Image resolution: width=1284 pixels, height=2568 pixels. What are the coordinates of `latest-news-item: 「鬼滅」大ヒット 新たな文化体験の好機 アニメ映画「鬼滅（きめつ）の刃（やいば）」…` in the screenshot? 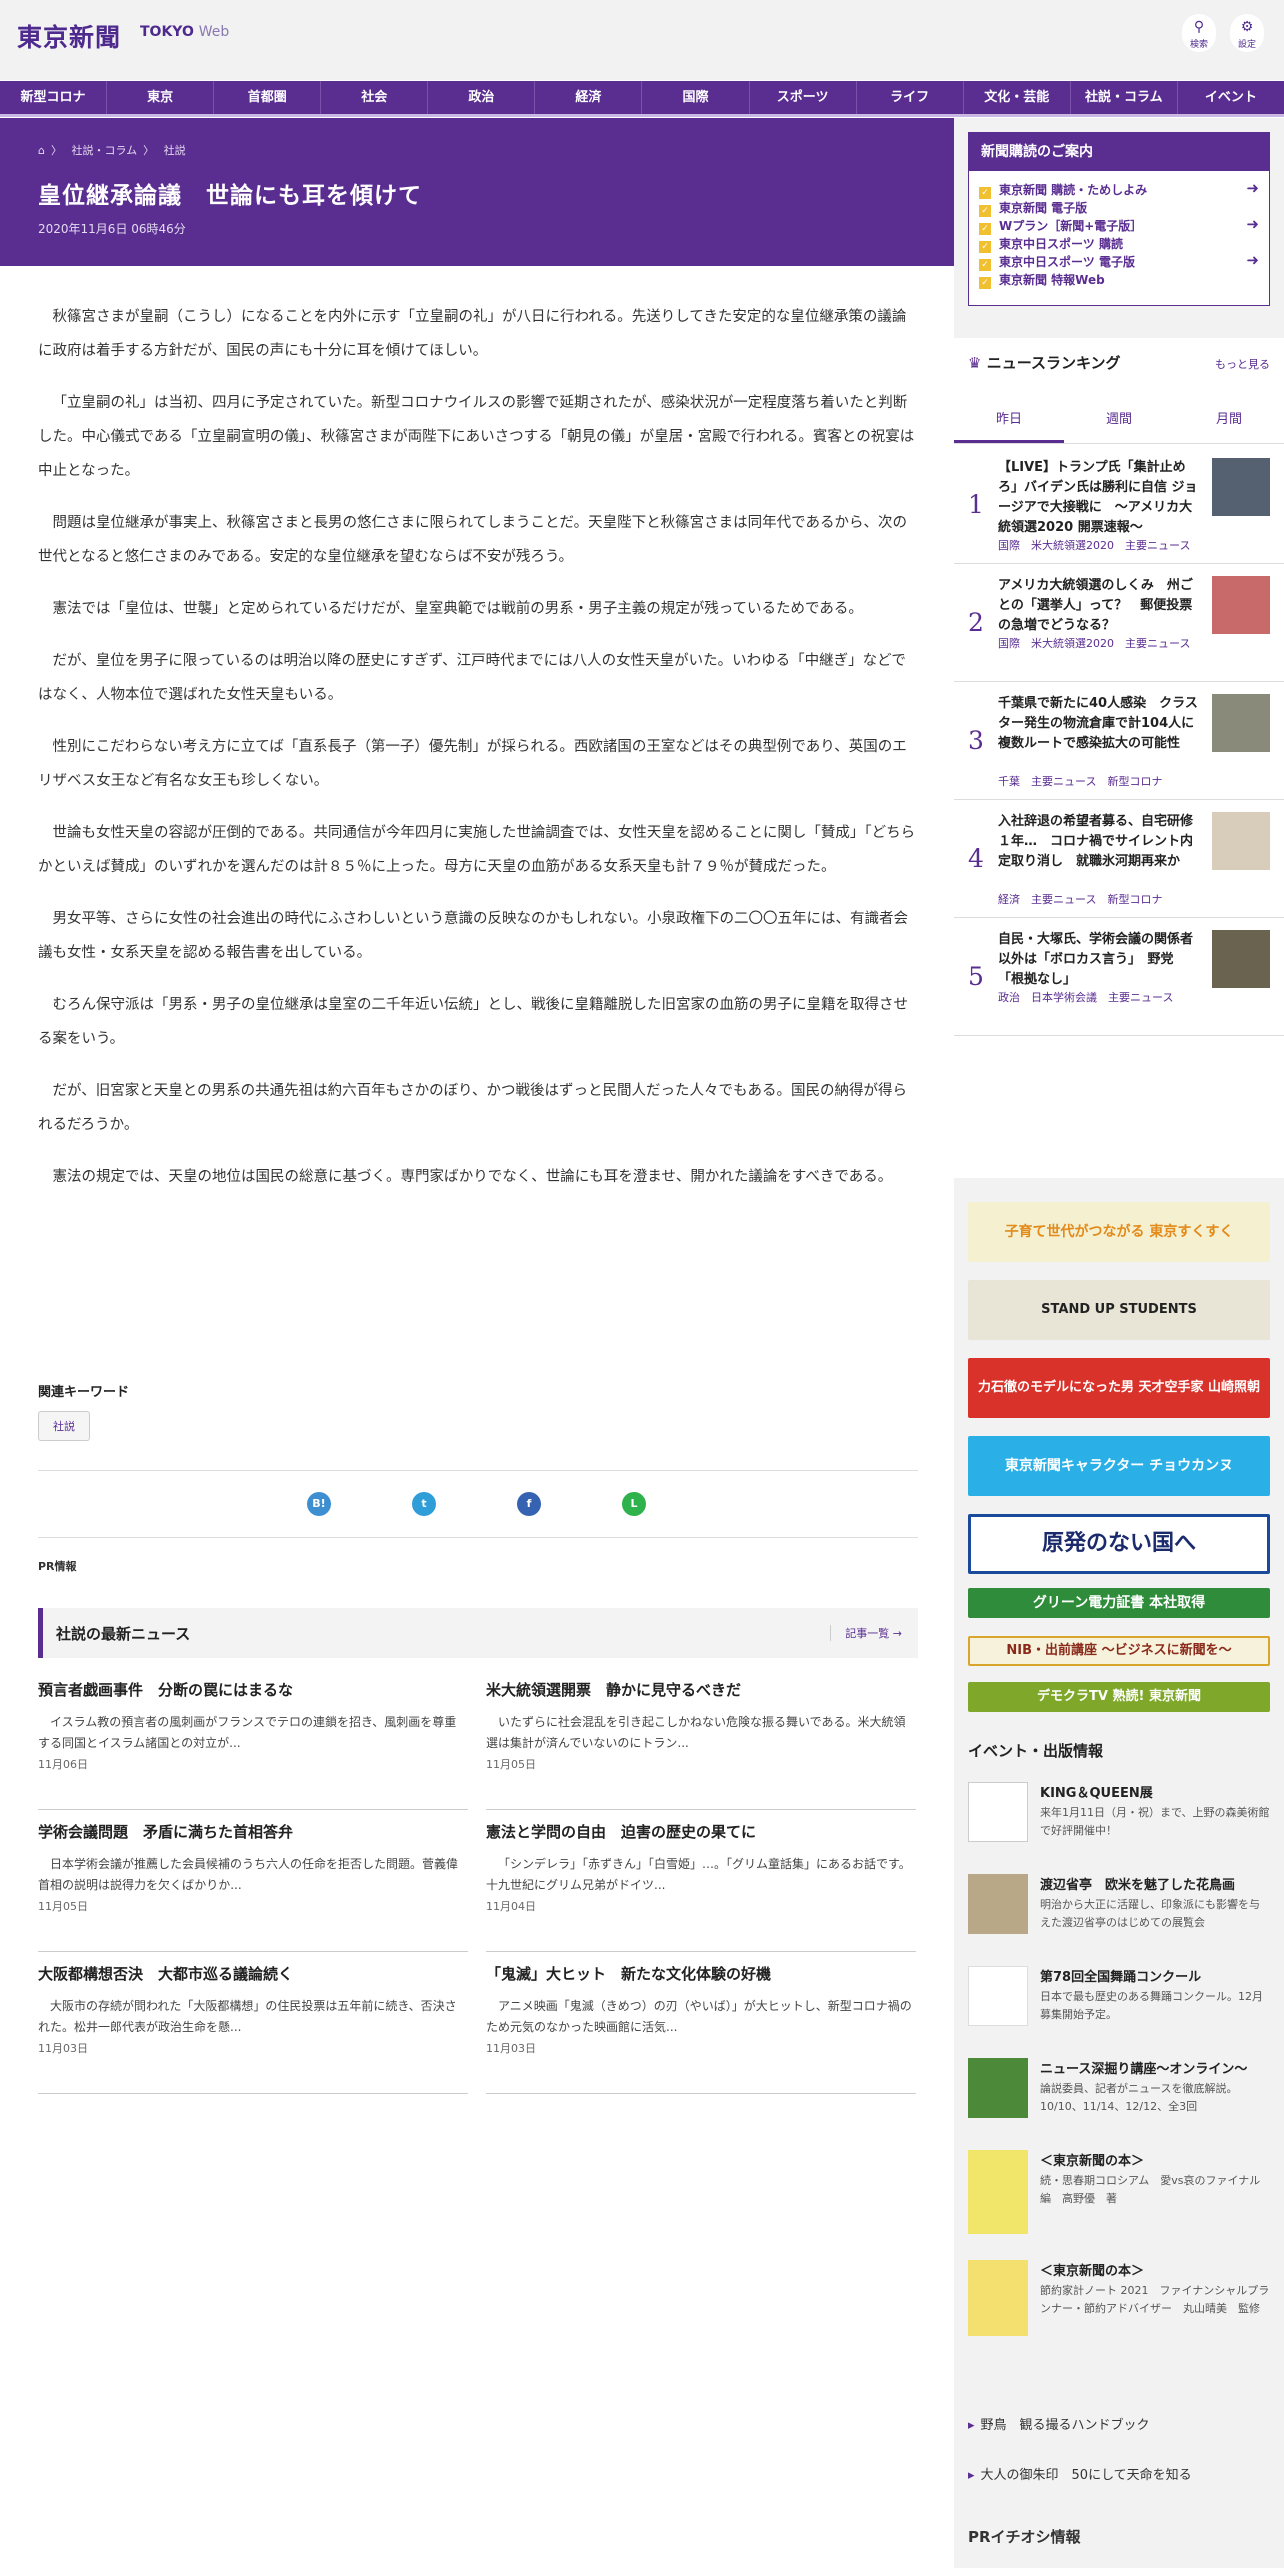 It's located at (701, 2029).